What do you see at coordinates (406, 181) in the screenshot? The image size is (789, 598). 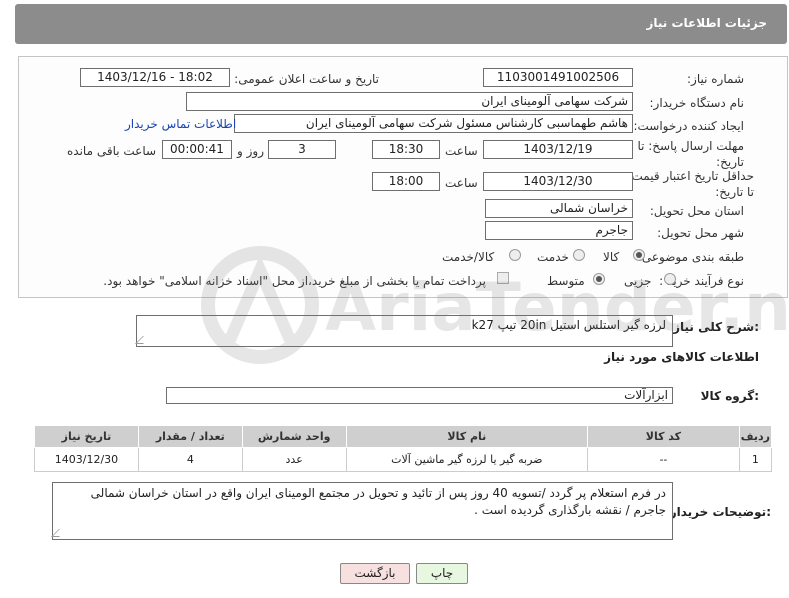 I see `validity-time-field: 18:00` at bounding box center [406, 181].